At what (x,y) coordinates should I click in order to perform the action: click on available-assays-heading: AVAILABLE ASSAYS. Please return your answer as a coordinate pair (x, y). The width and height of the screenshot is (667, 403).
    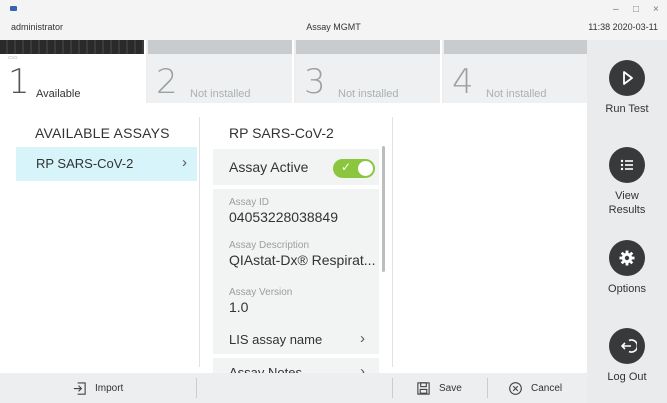
    Looking at the image, I should click on (102, 133).